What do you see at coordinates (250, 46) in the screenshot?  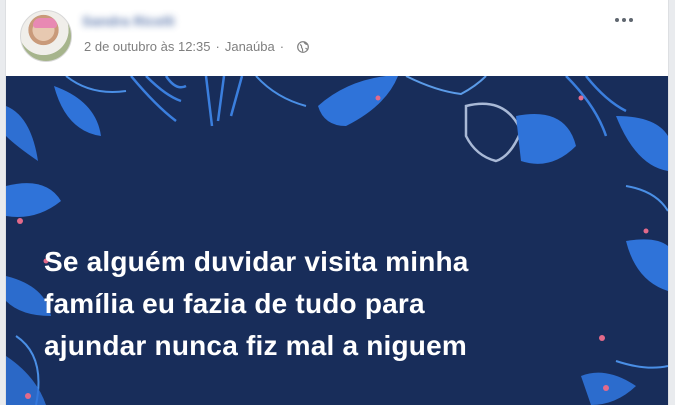 I see `post-location: Janaúba` at bounding box center [250, 46].